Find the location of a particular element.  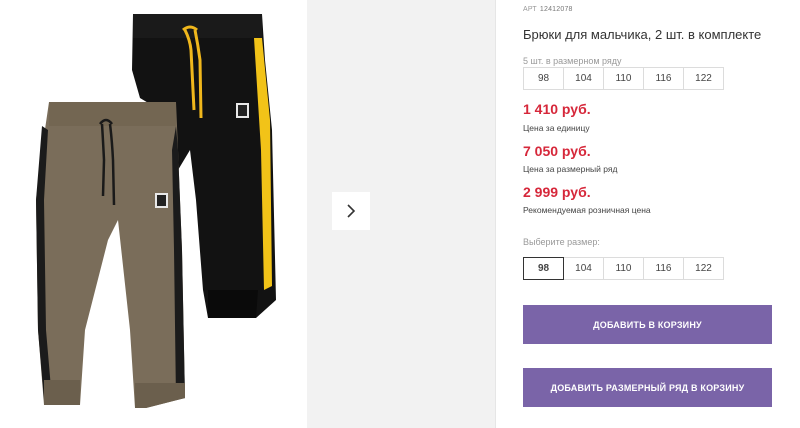

retail-price: 2 999 руб. is located at coordinates (557, 192).